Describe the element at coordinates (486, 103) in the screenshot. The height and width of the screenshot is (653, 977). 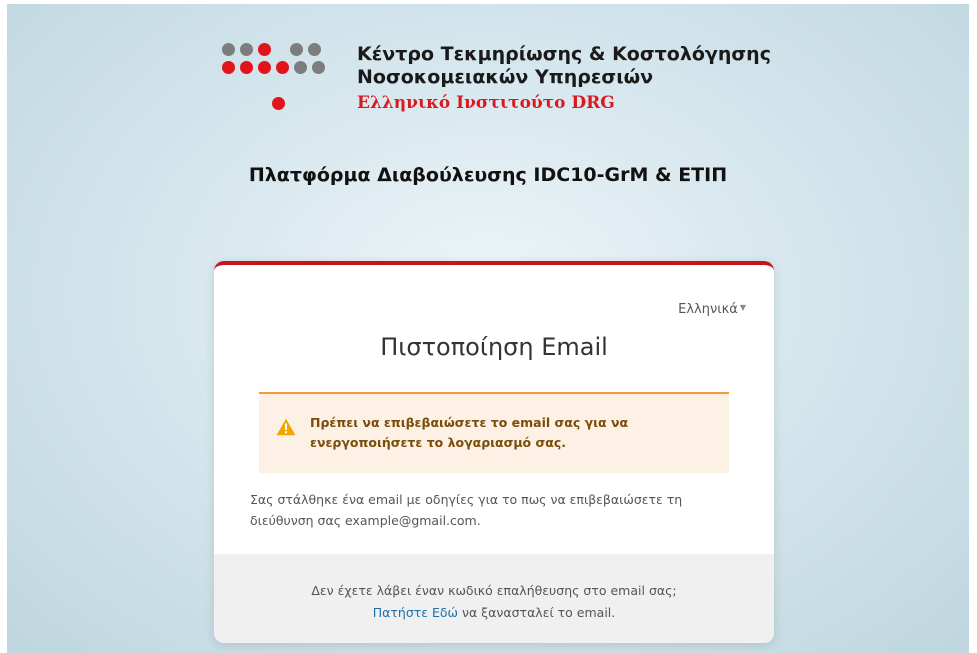
I see `logo-line-3: Ελληνικό Ινστιτούτο DRG` at that location.